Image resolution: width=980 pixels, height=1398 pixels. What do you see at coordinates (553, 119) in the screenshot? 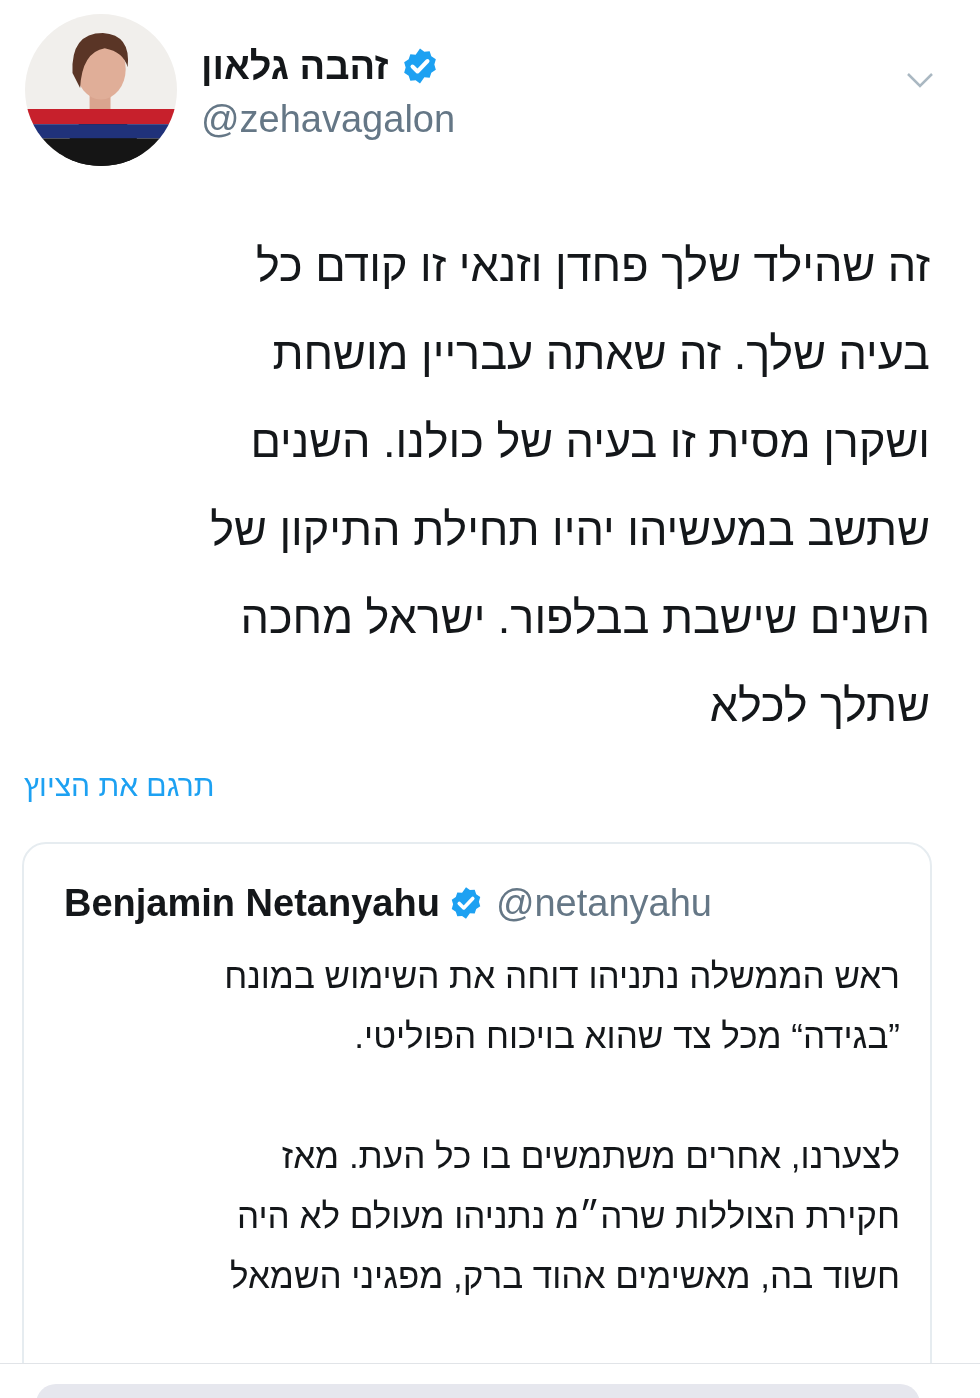
I see `author-handle: @zehavagalon` at bounding box center [553, 119].